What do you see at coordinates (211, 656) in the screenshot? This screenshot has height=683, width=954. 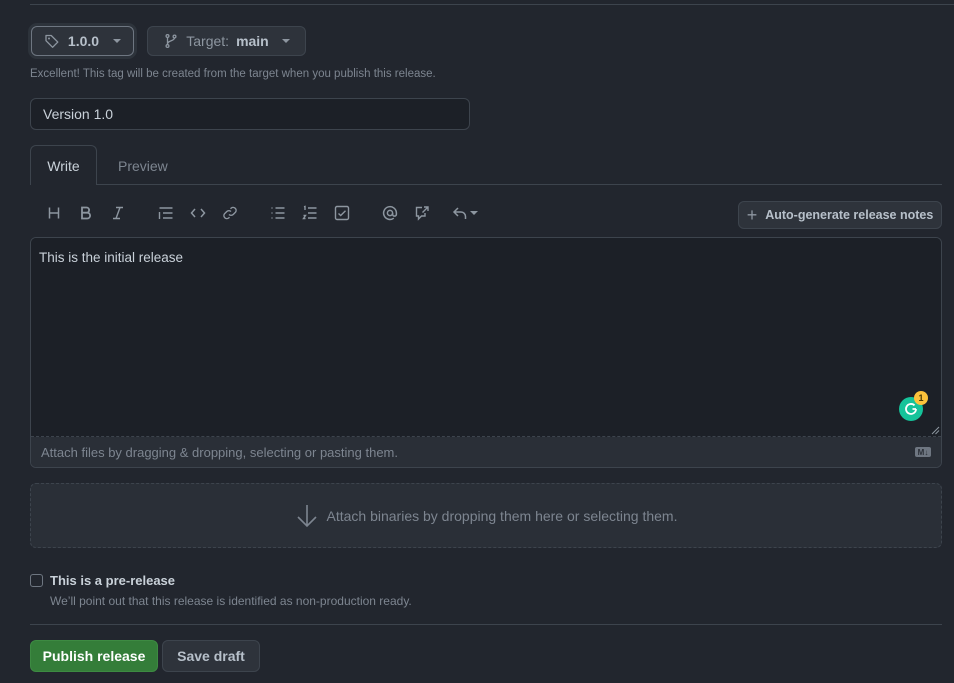 I see `save-draft-button: Save draft` at bounding box center [211, 656].